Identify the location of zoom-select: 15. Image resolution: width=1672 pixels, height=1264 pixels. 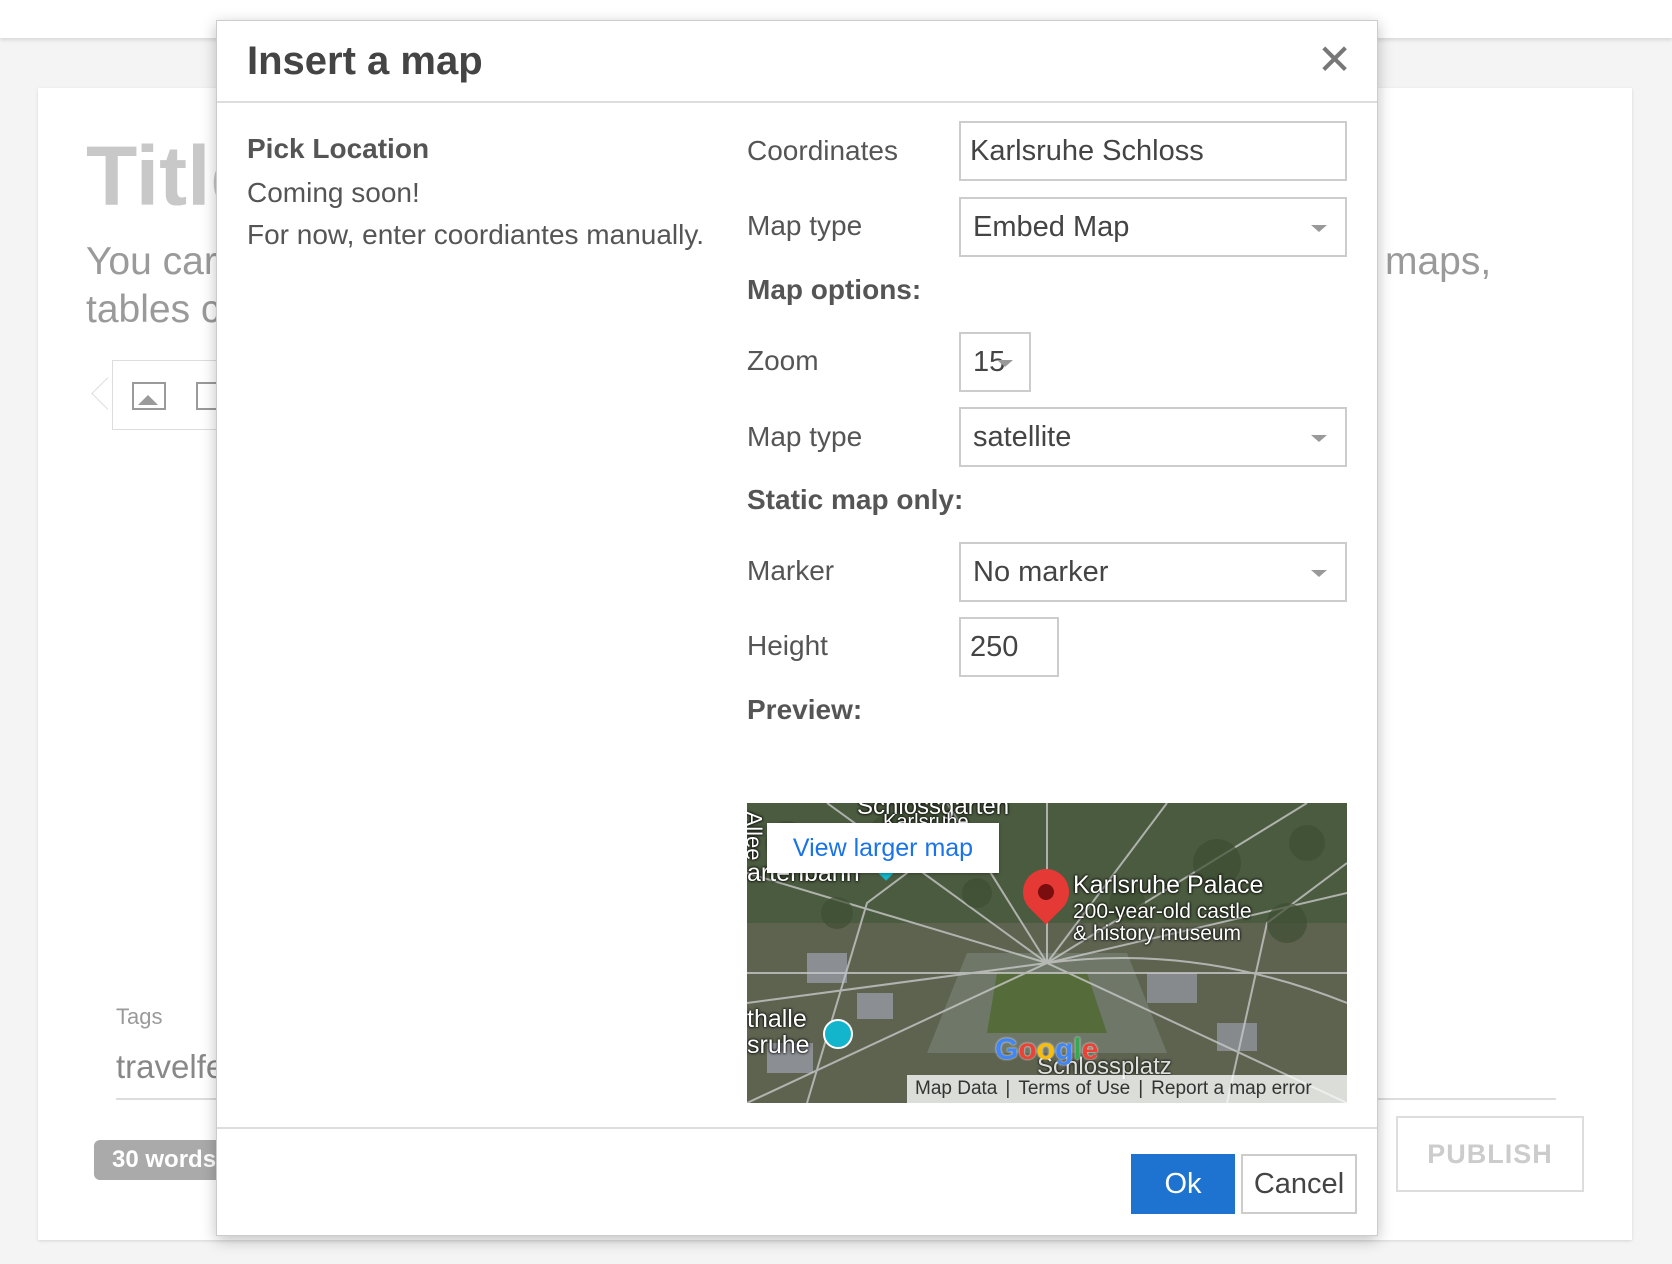
(995, 362).